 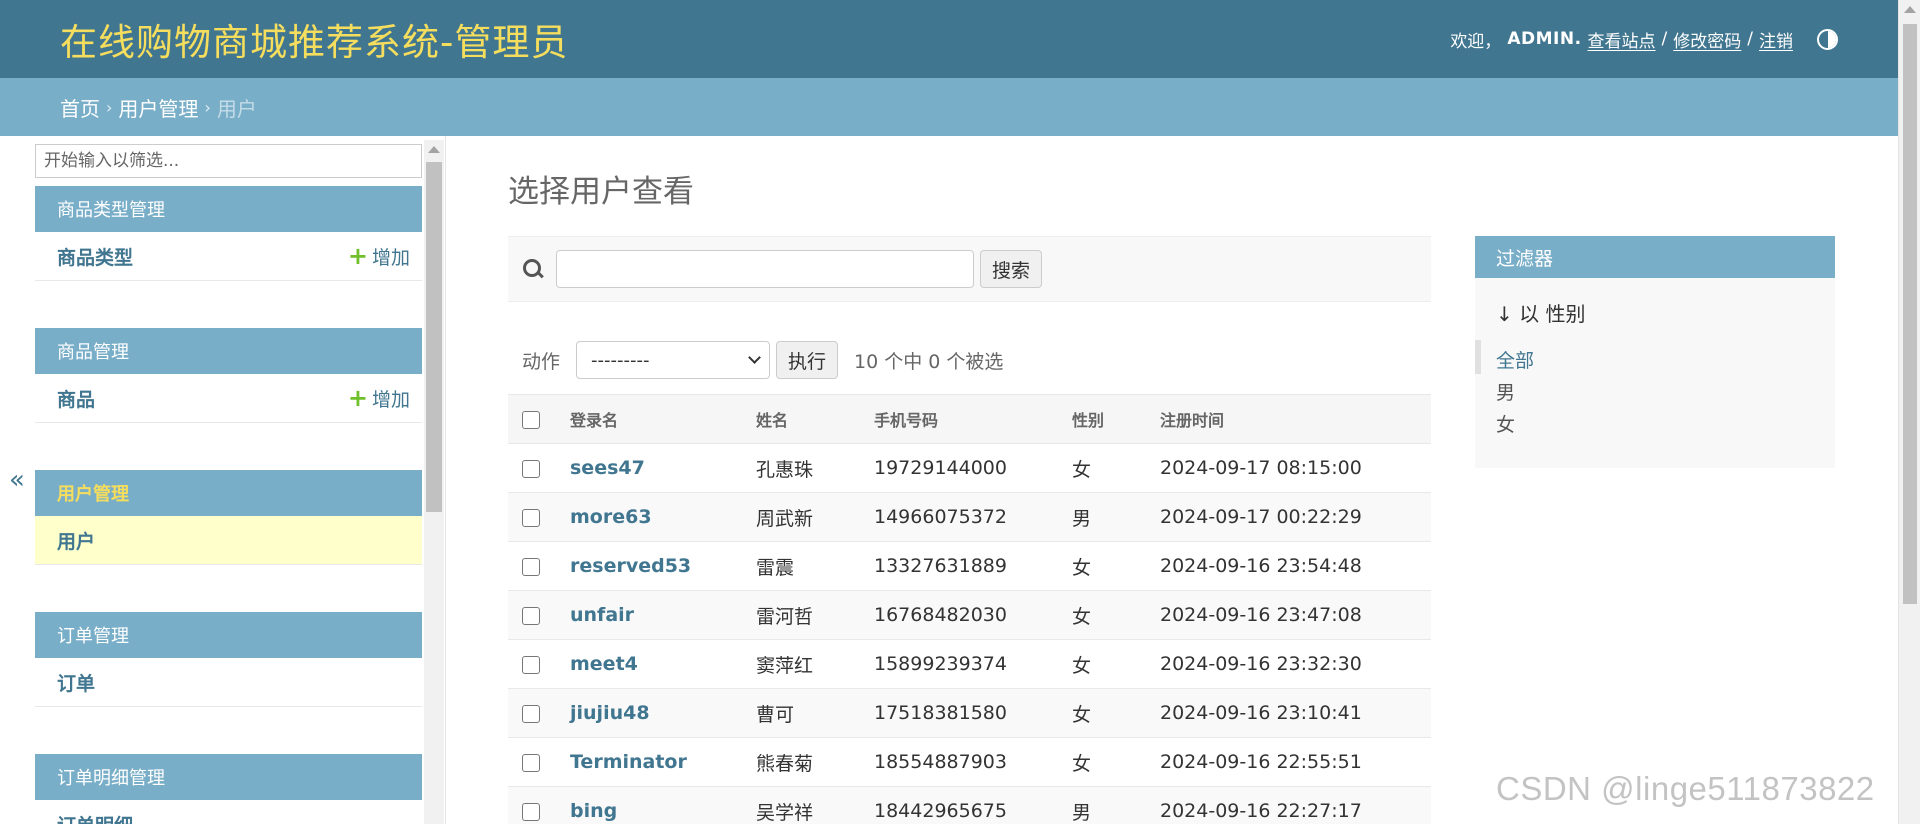 I want to click on view-site-link: 查看站点, so click(x=1622, y=39).